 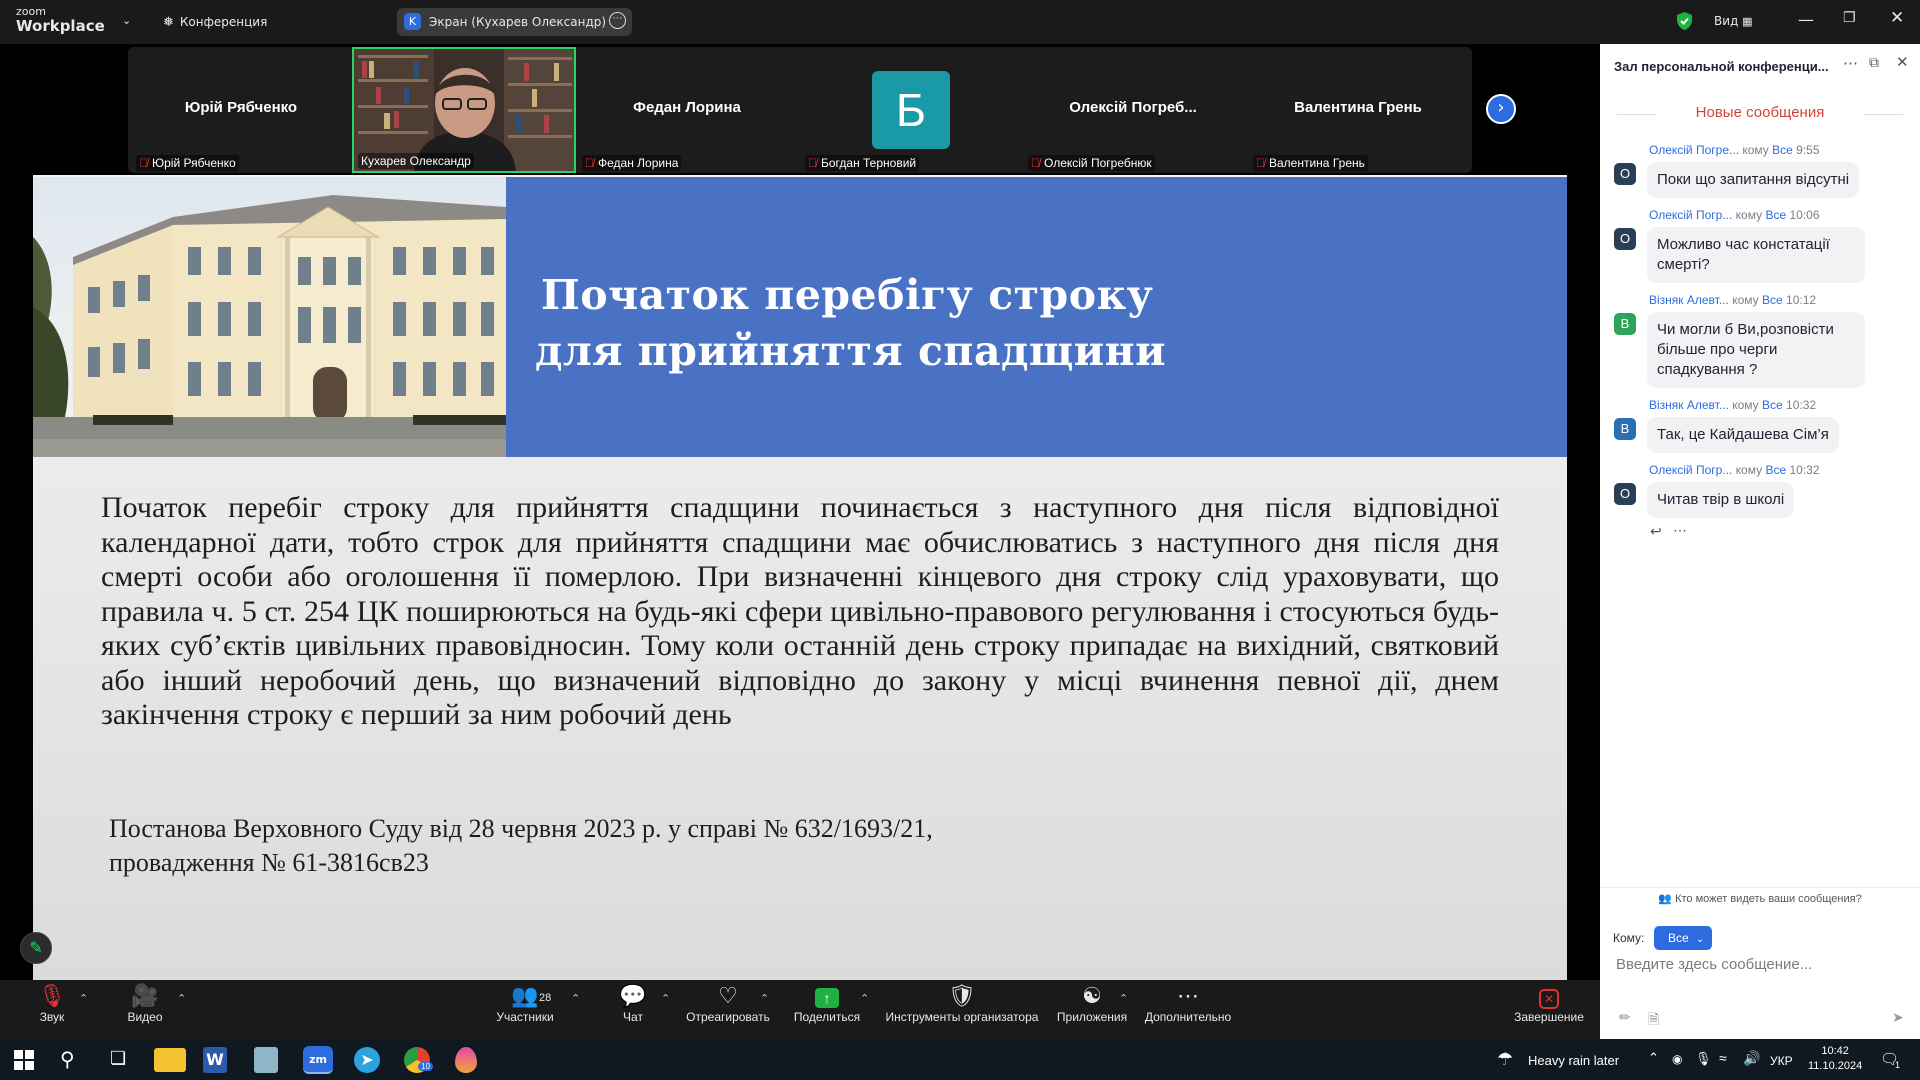 What do you see at coordinates (1756, 255) in the screenshot?
I see `message-bubble: Можливо час констатації смерті?` at bounding box center [1756, 255].